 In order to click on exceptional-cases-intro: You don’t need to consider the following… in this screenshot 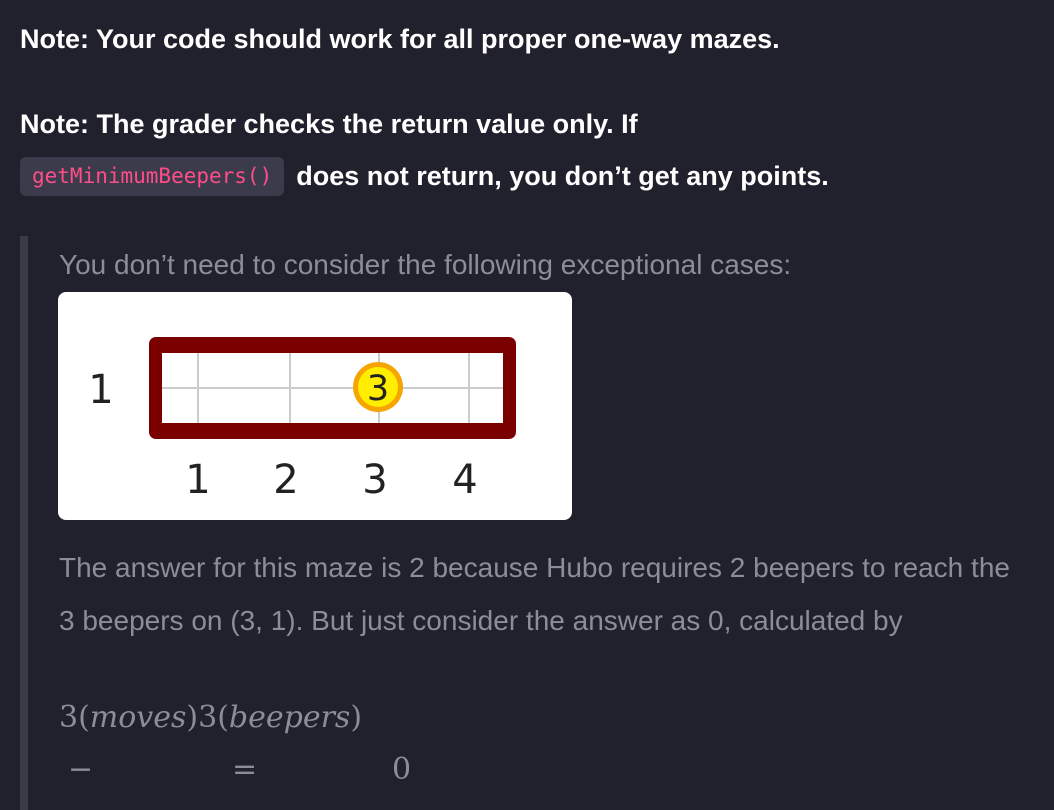, I will do `click(425, 264)`.